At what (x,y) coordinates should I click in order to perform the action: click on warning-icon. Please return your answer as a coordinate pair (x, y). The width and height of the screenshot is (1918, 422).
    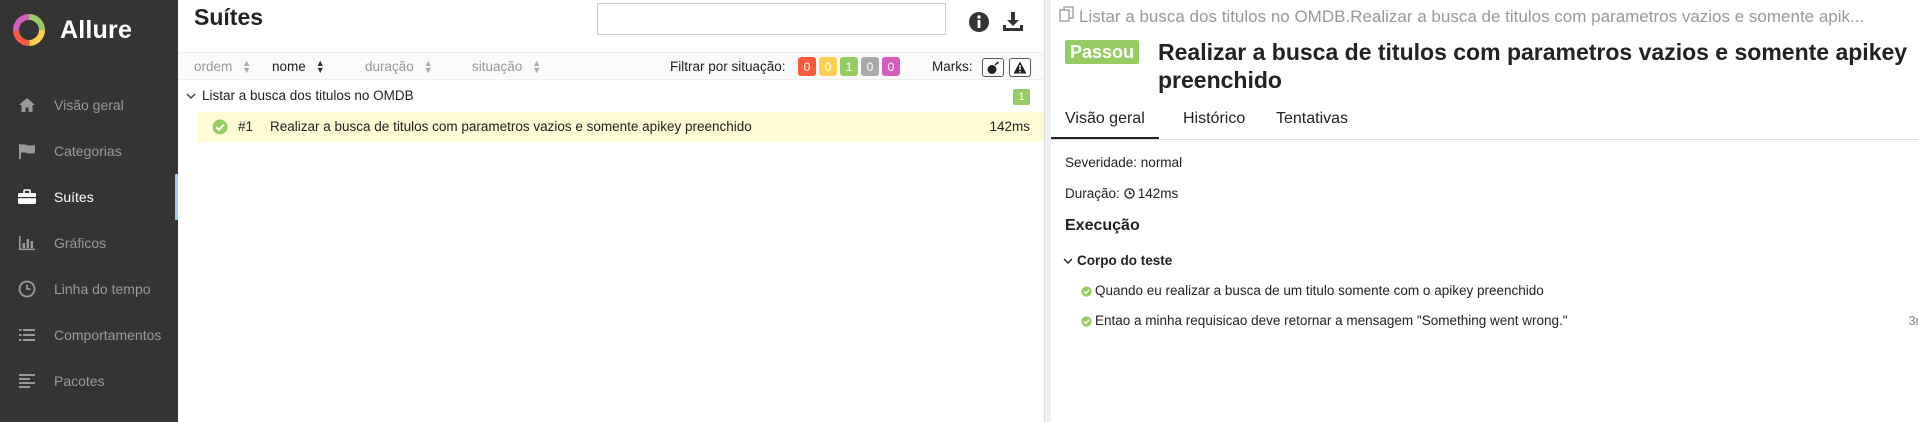
    Looking at the image, I should click on (1020, 67).